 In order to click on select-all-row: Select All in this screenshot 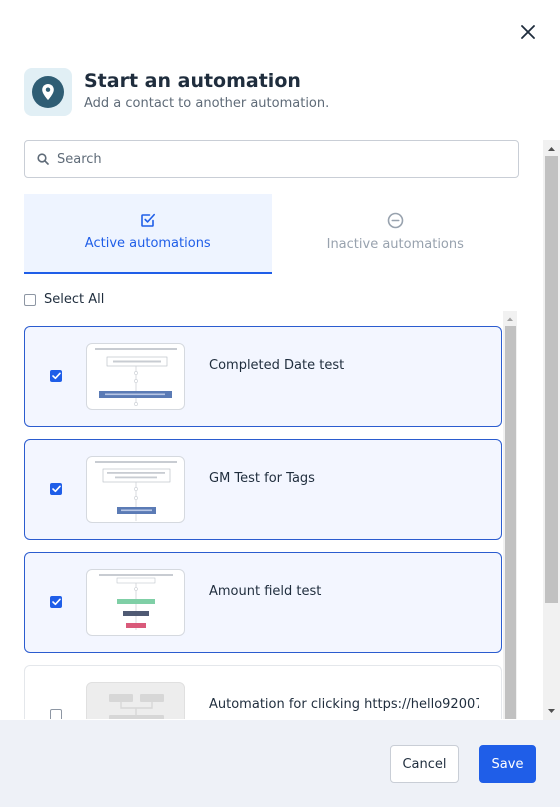, I will do `click(64, 299)`.